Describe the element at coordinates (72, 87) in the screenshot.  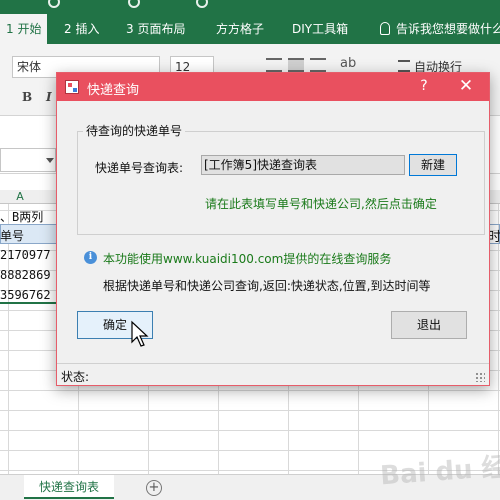
I see `app-icon` at that location.